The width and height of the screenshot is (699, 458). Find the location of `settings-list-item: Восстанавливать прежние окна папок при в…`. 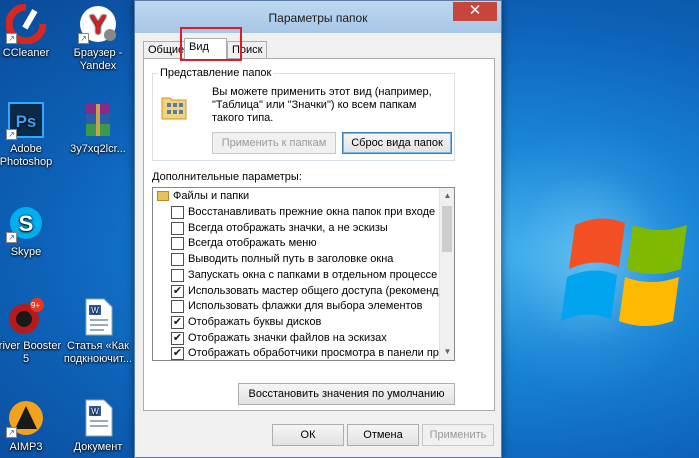

settings-list-item: Восстанавливать прежние окна папок при в… is located at coordinates (303, 212).